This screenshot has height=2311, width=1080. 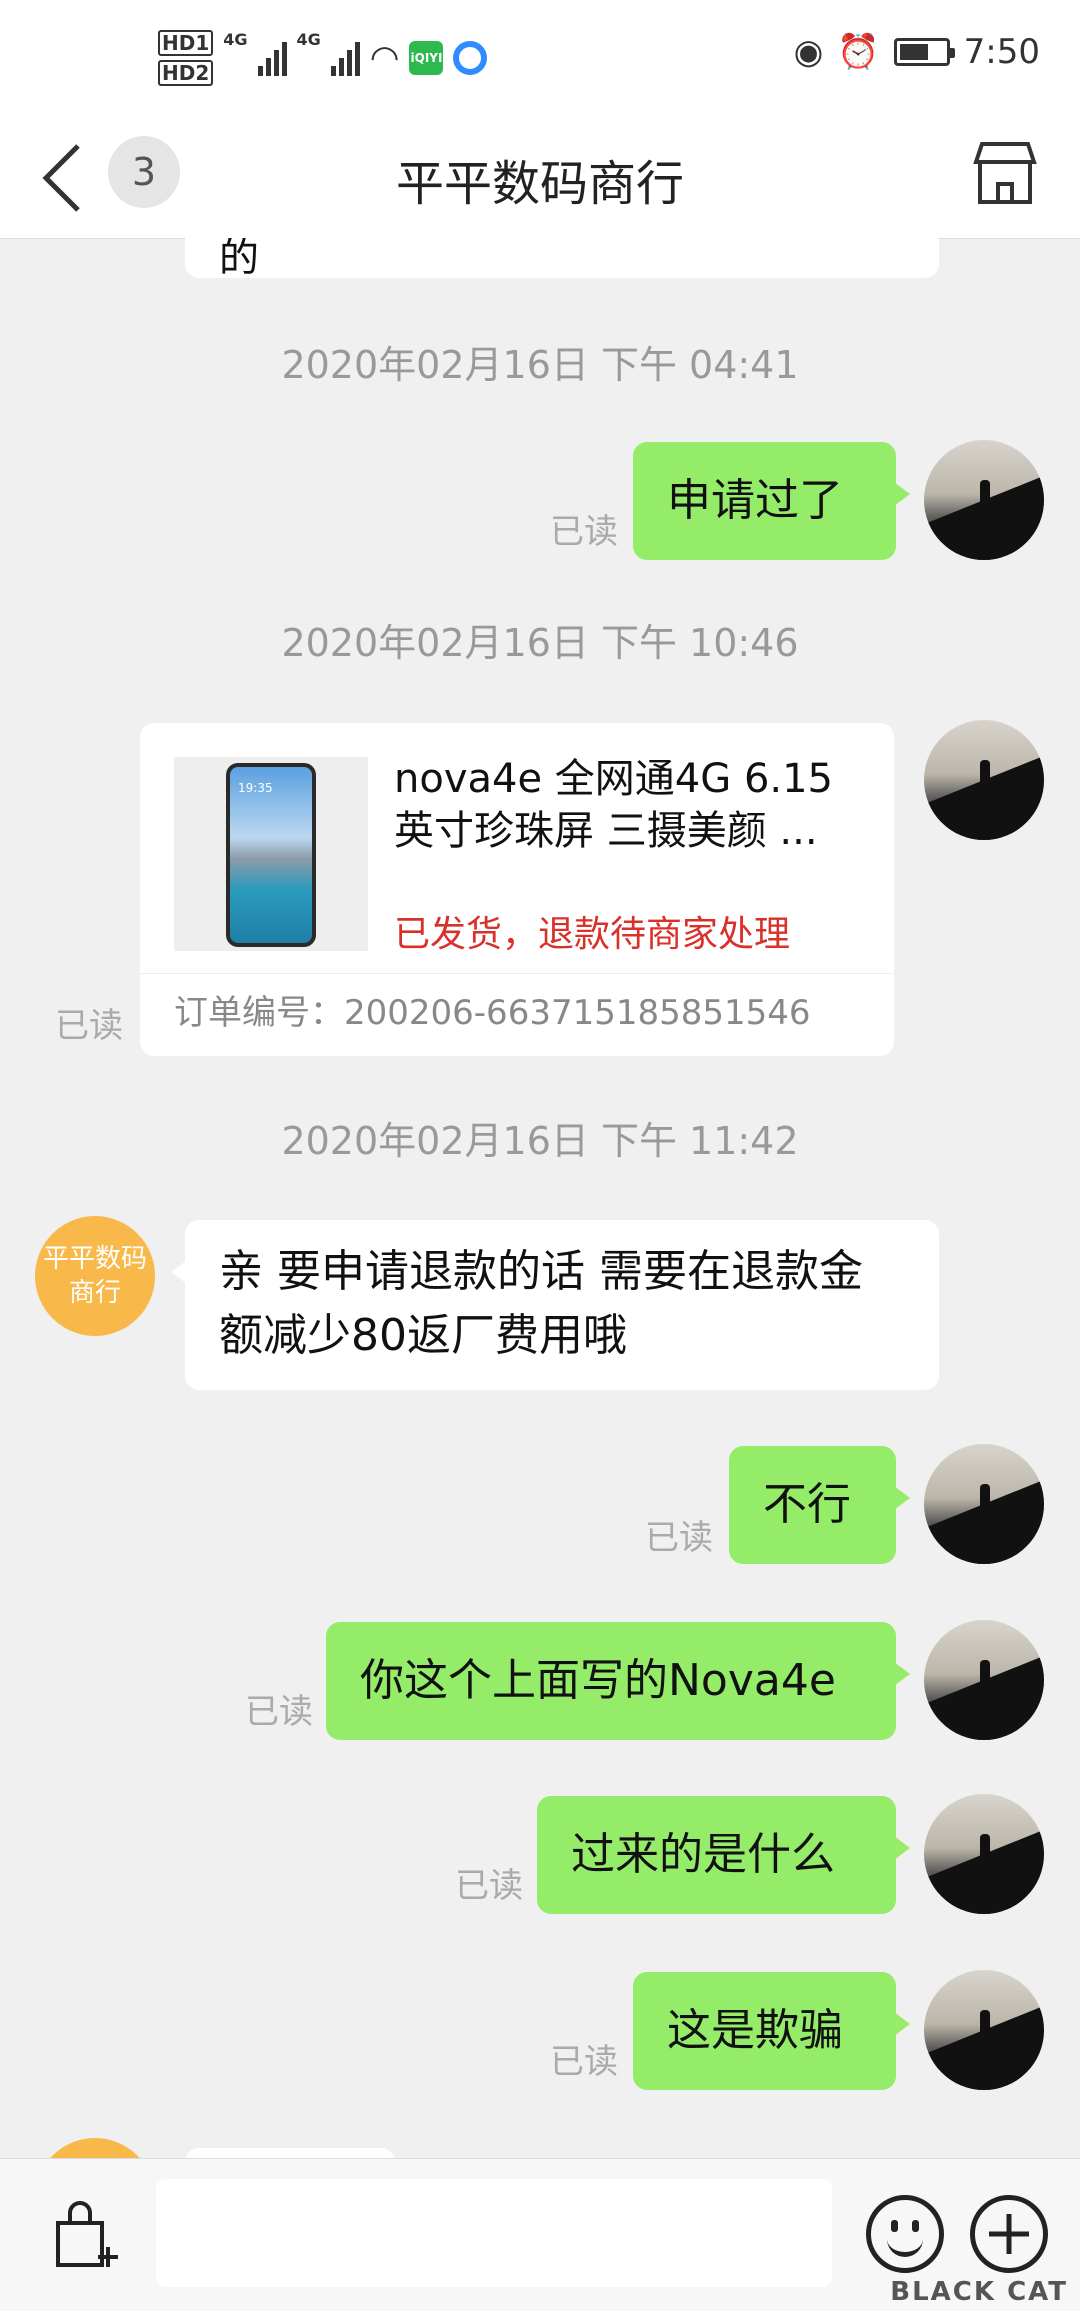 What do you see at coordinates (584, 532) in the screenshot?
I see `read-status-1: 已读` at bounding box center [584, 532].